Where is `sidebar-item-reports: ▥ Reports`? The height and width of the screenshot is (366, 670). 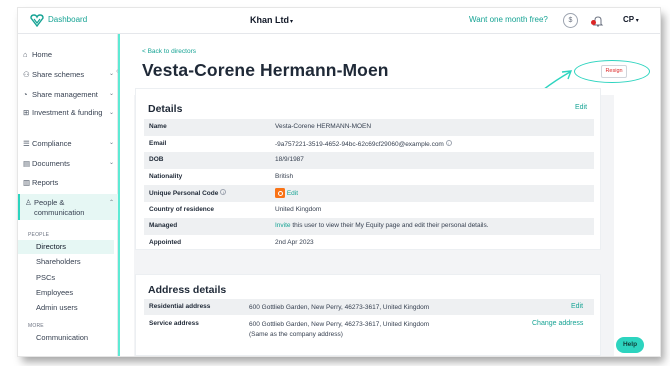 sidebar-item-reports: ▥ Reports is located at coordinates (68, 182).